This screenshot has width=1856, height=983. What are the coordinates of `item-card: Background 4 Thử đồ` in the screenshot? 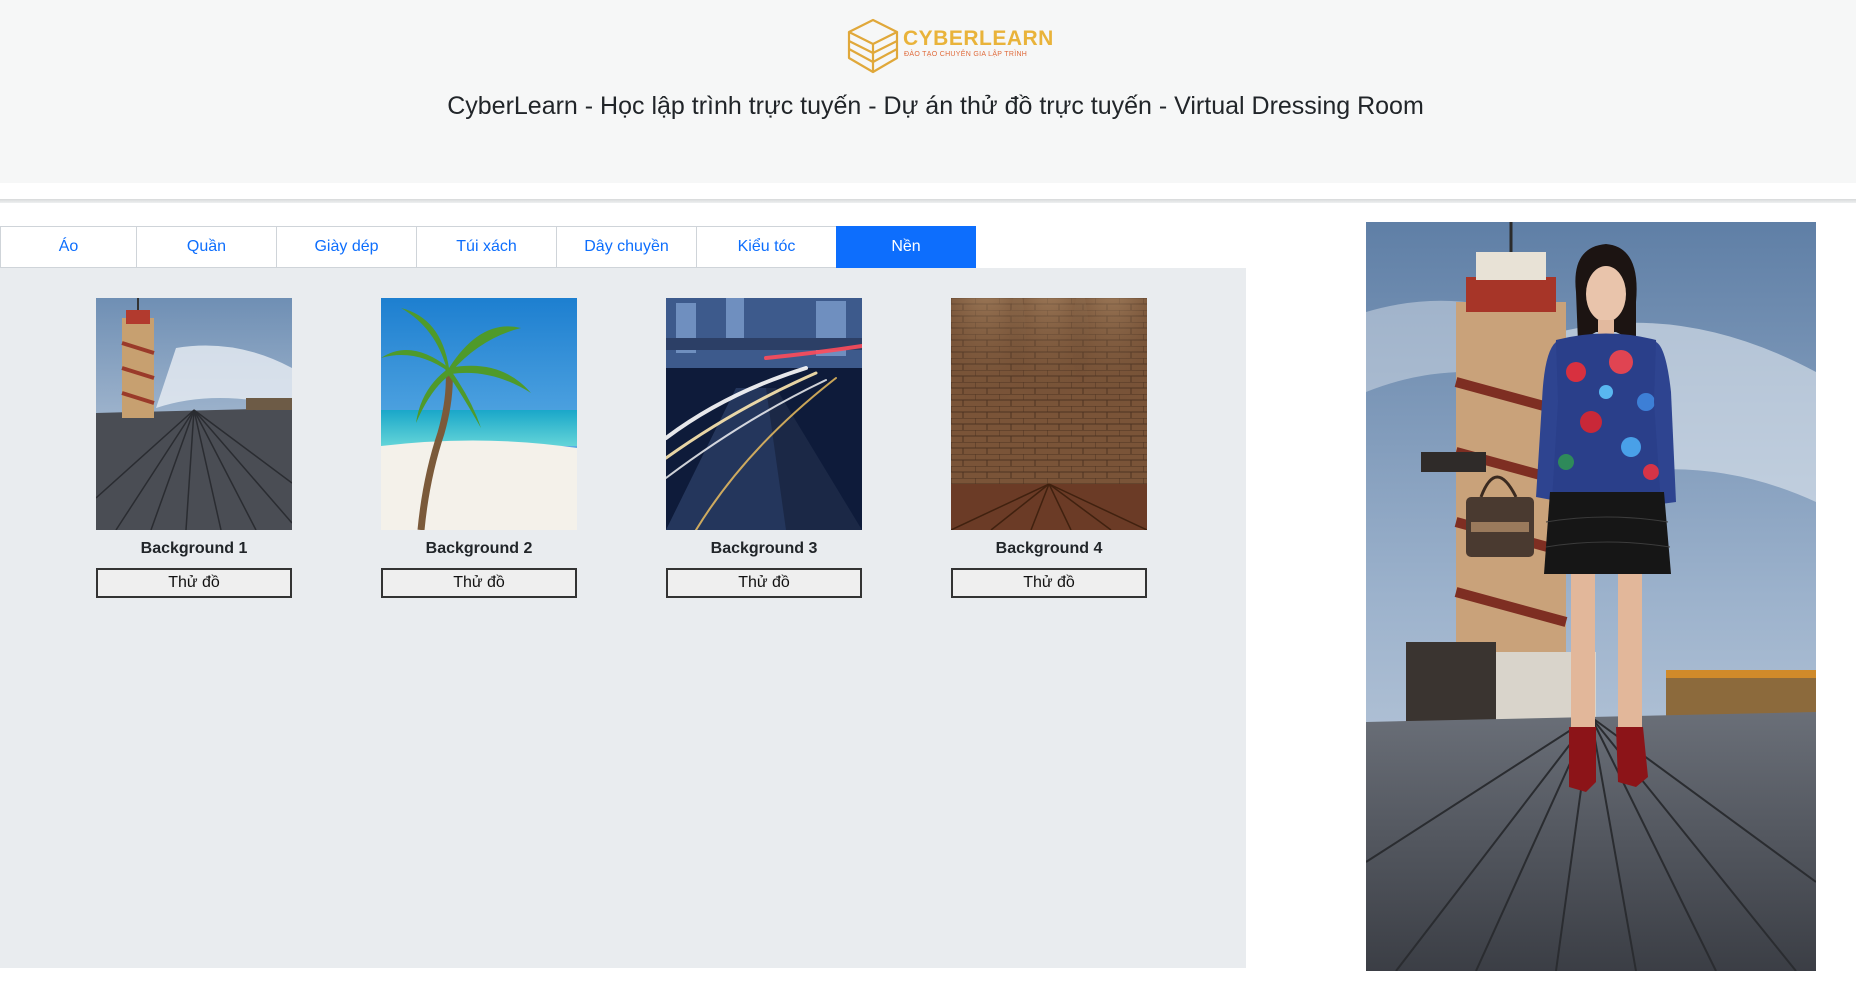 It's located at (1049, 448).